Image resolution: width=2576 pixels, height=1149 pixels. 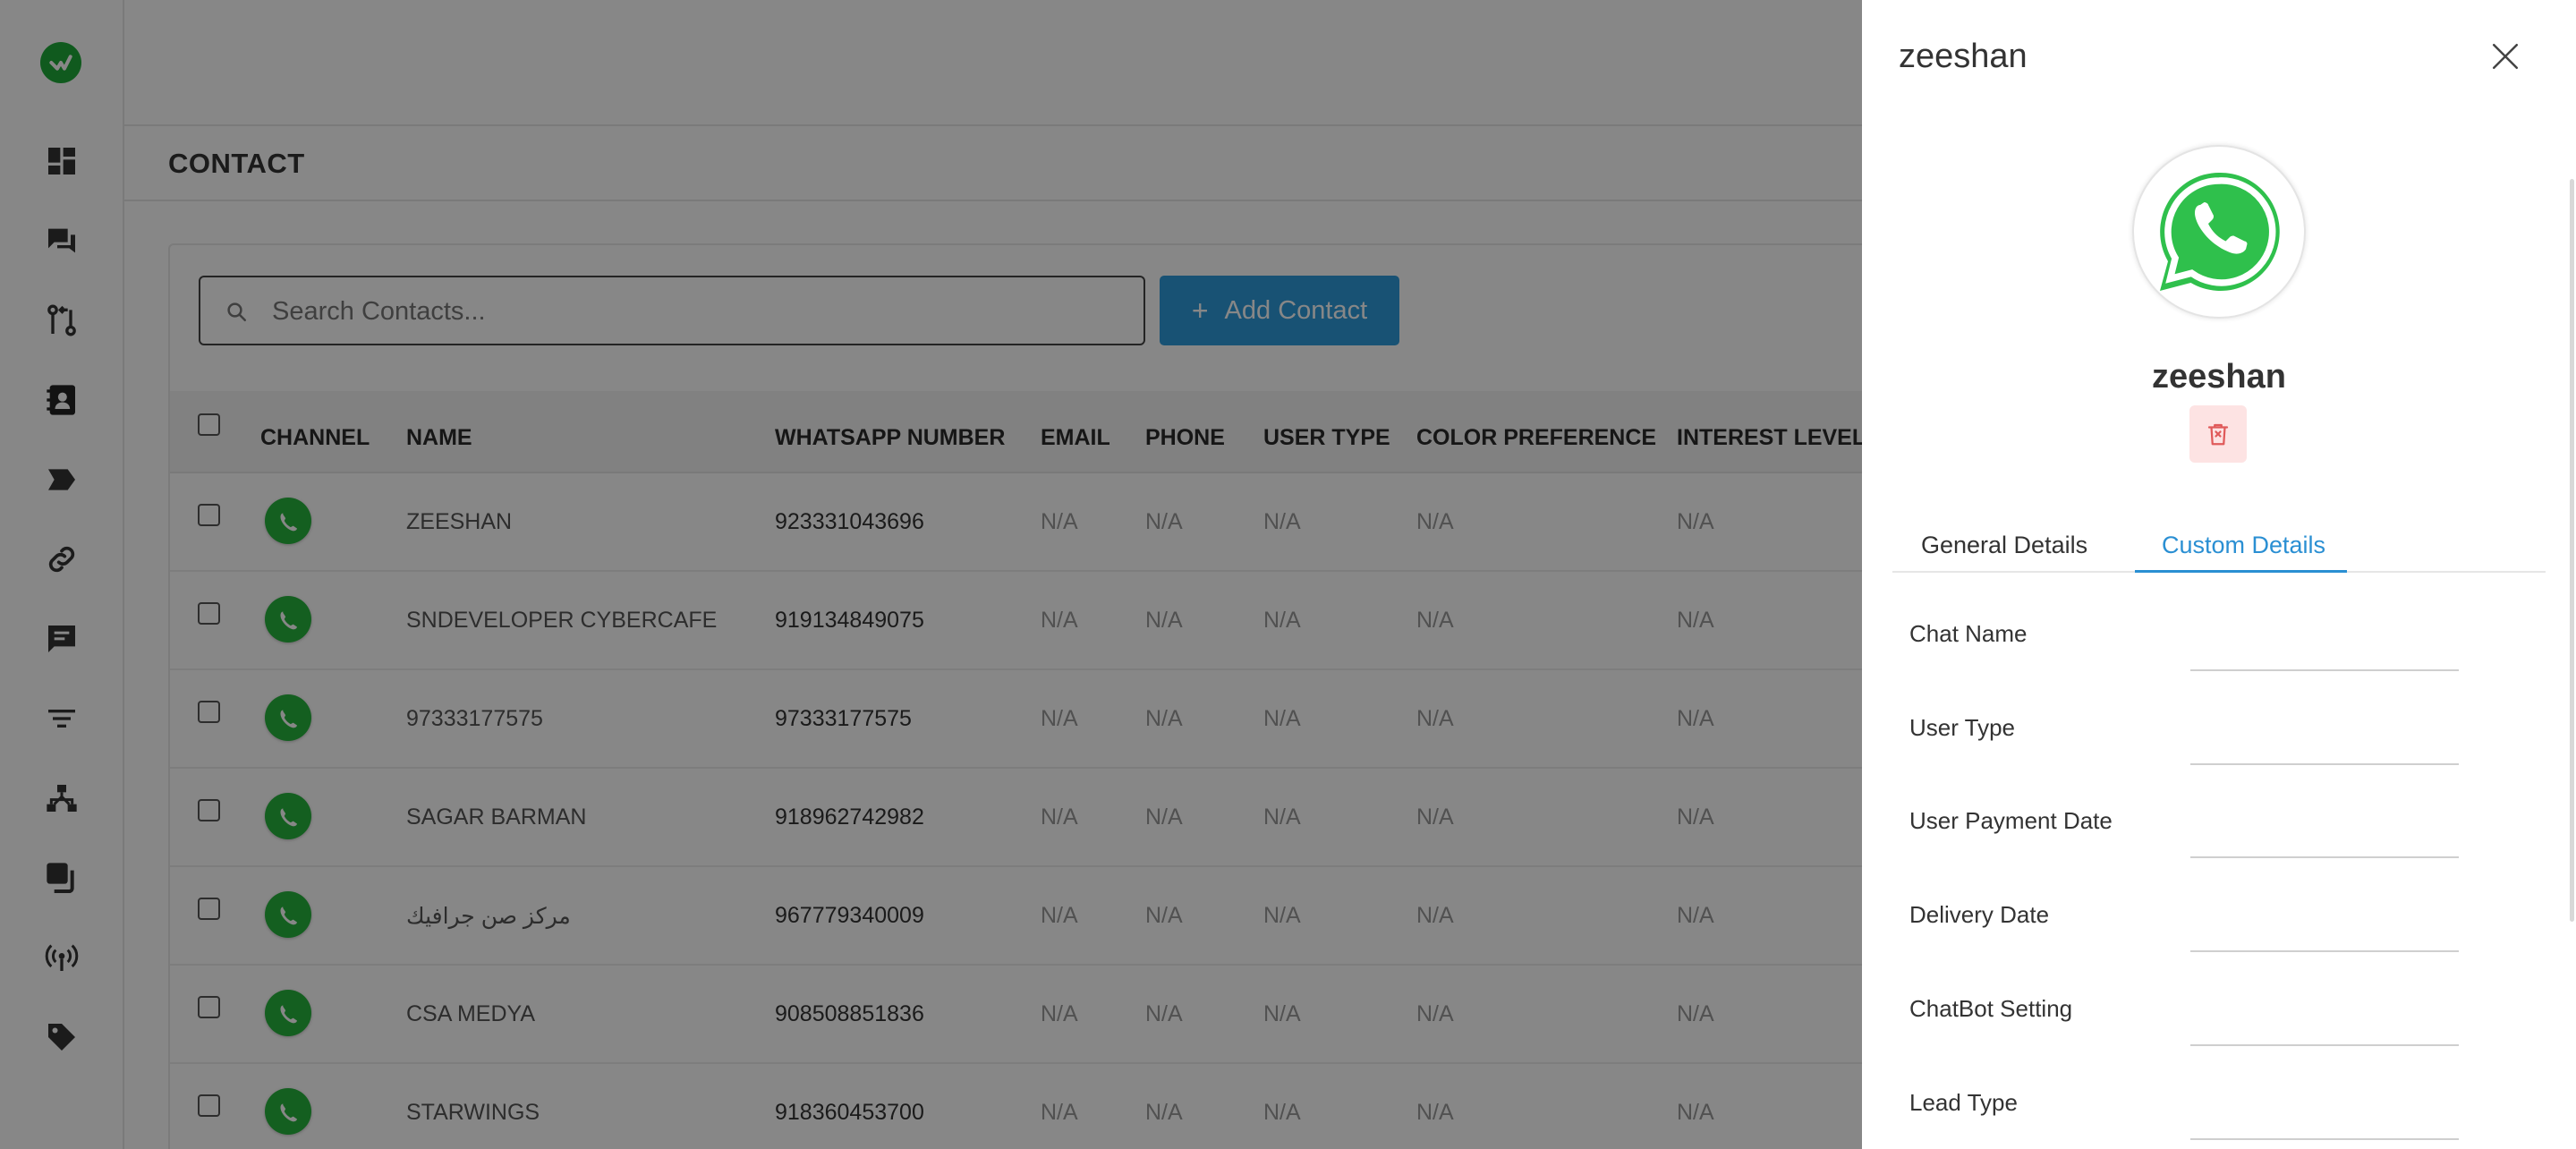 I want to click on avatar, so click(x=2219, y=232).